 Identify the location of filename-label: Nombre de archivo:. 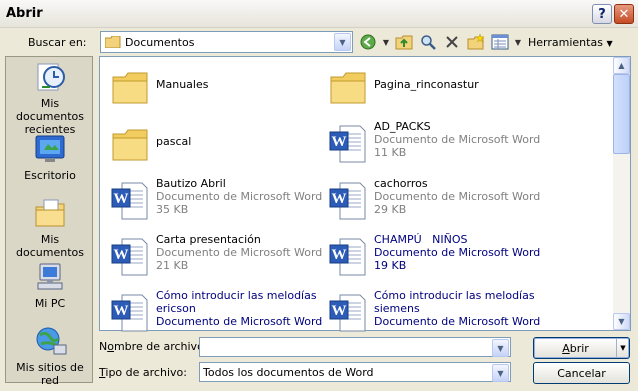
(153, 346).